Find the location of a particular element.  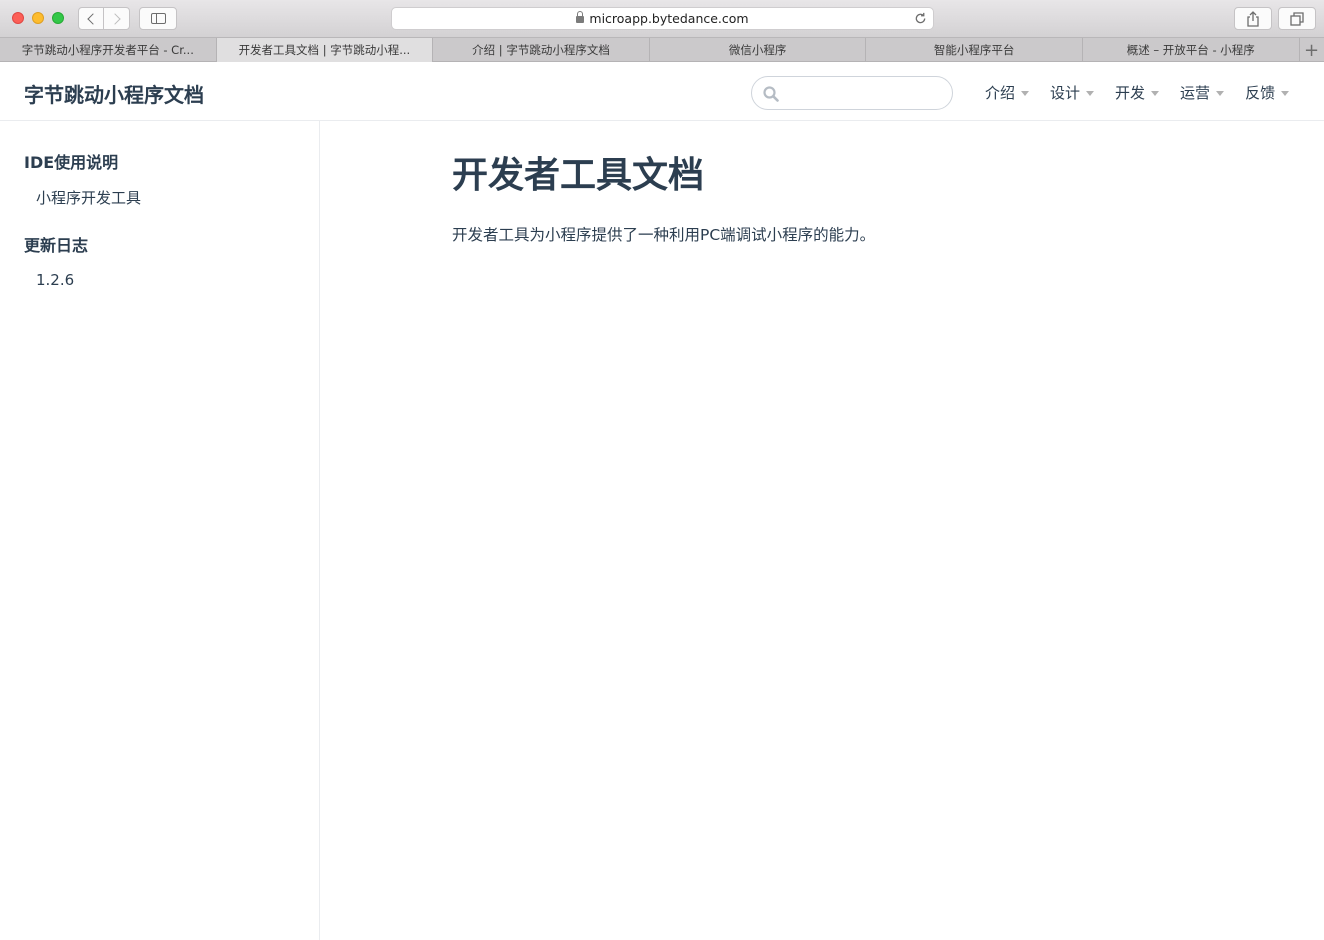

nav-label: 运营 is located at coordinates (1195, 93).